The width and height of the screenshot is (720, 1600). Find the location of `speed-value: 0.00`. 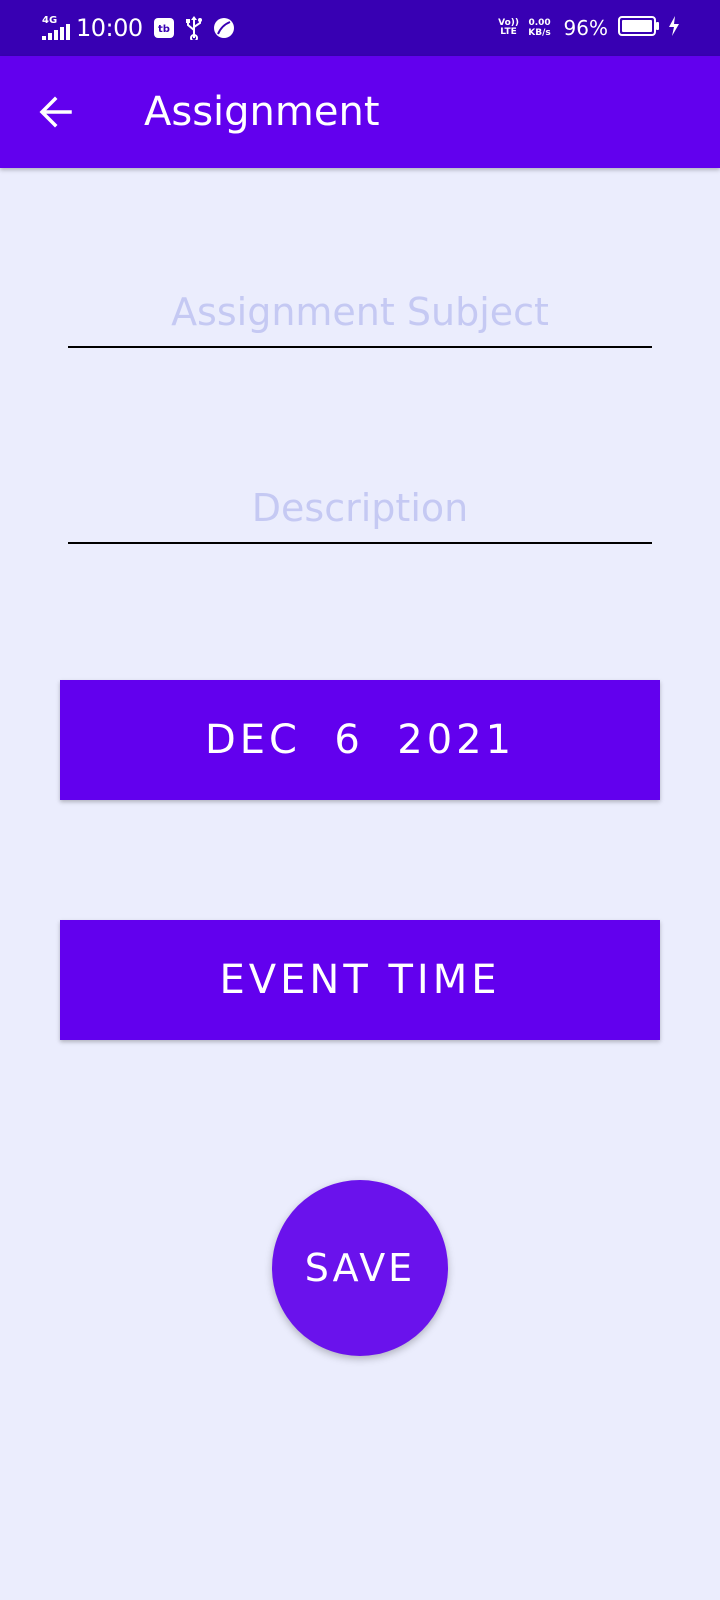

speed-value: 0.00 is located at coordinates (539, 23).